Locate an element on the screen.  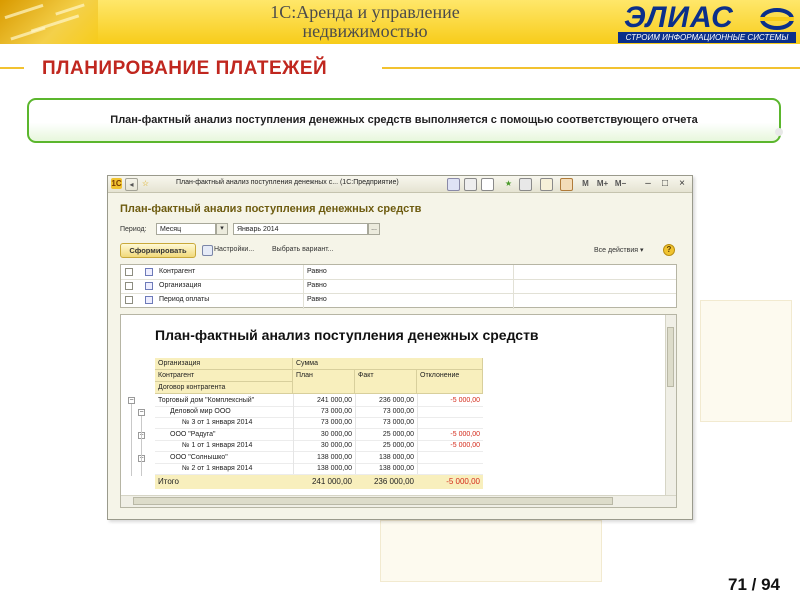
elias-logo: ЭЛИАС СТРОИМ ИНФОРМАЦИОННЫЕ СИСТЕМЫ is located at coordinates (703, 22).